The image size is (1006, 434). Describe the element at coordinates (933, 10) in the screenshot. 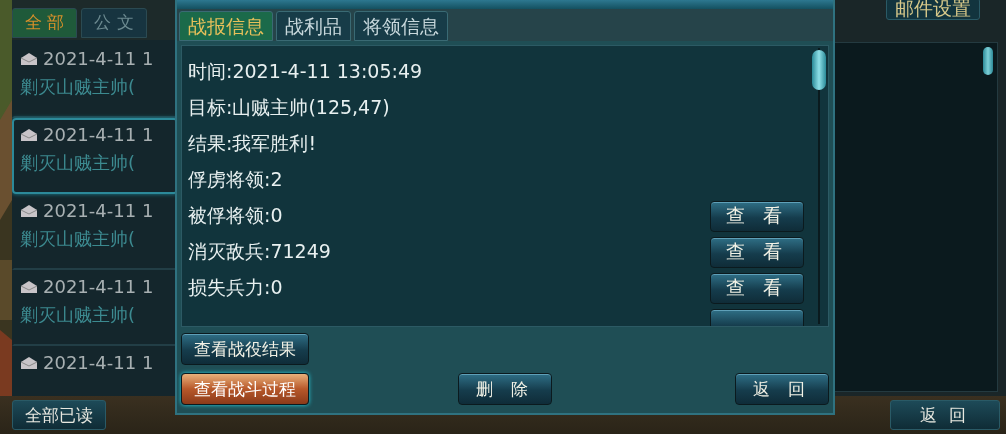

I see `mail-settings-button: 邮件设置` at that location.